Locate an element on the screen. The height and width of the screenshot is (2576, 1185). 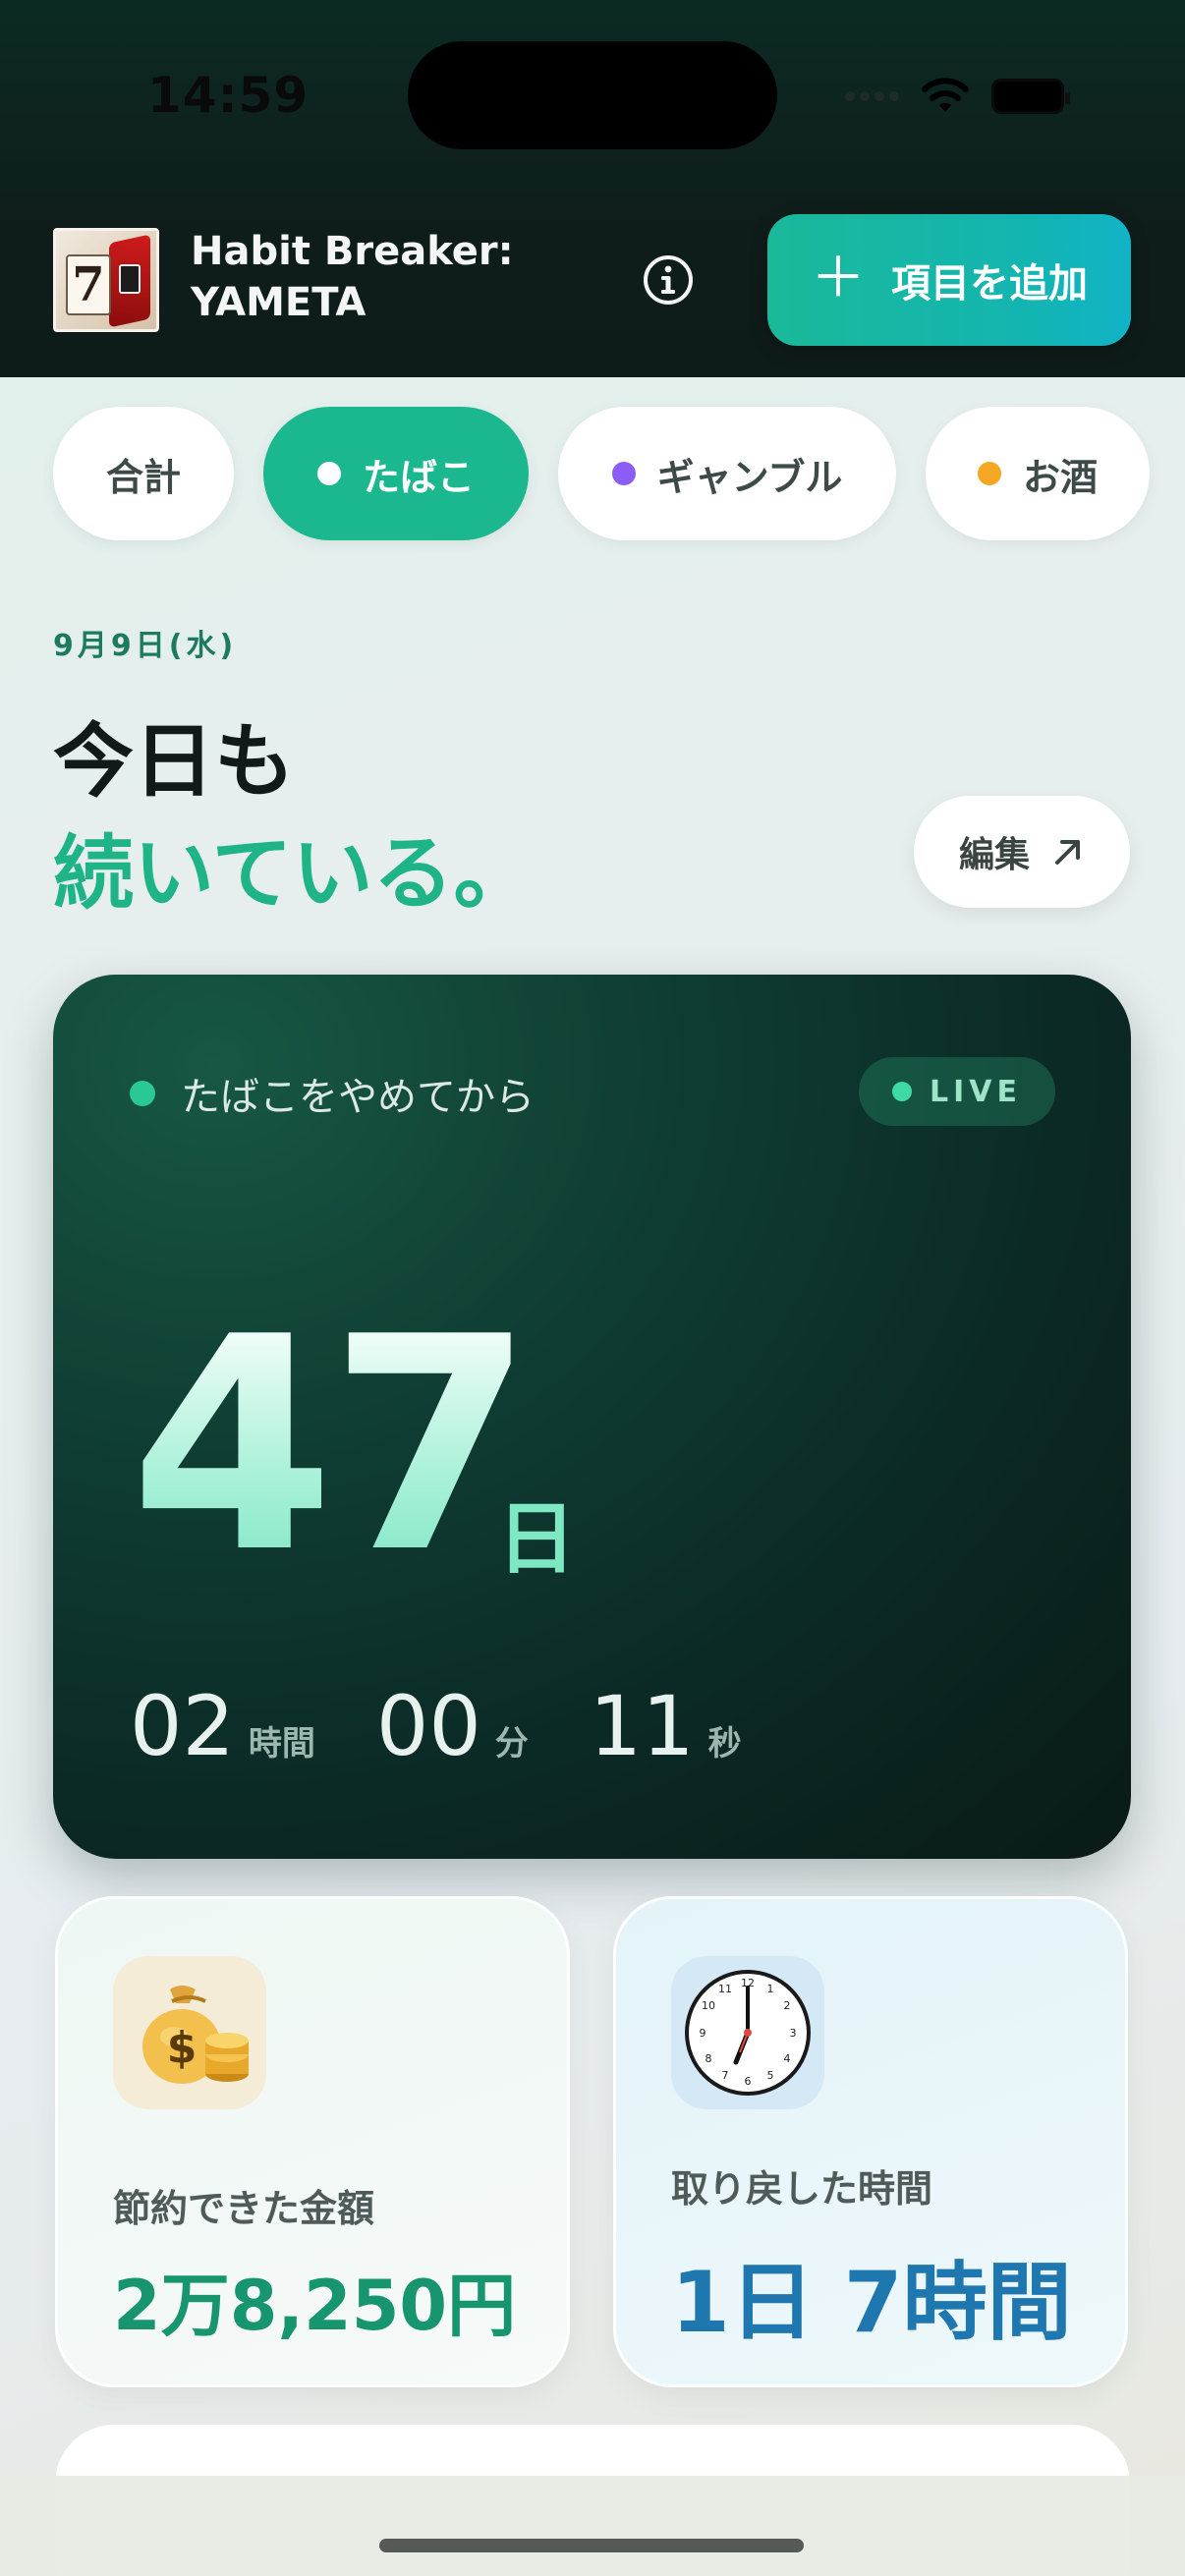
cellular-signal-icon is located at coordinates (872, 96).